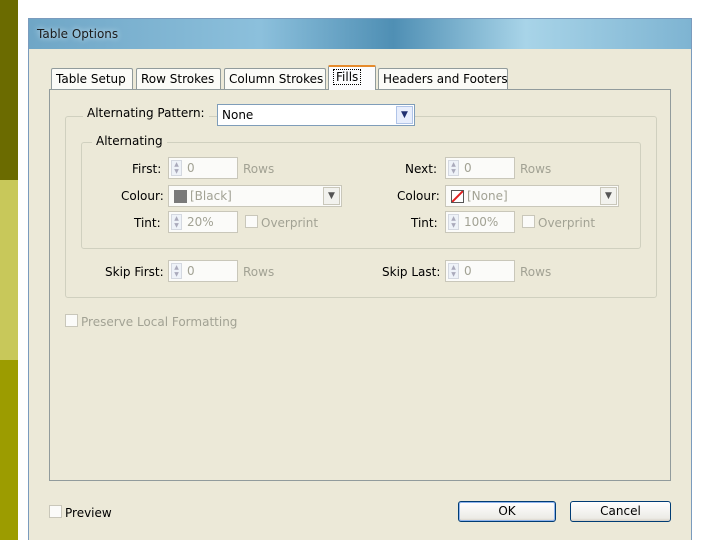  What do you see at coordinates (620, 511) in the screenshot?
I see `cancel-button: Cancel` at bounding box center [620, 511].